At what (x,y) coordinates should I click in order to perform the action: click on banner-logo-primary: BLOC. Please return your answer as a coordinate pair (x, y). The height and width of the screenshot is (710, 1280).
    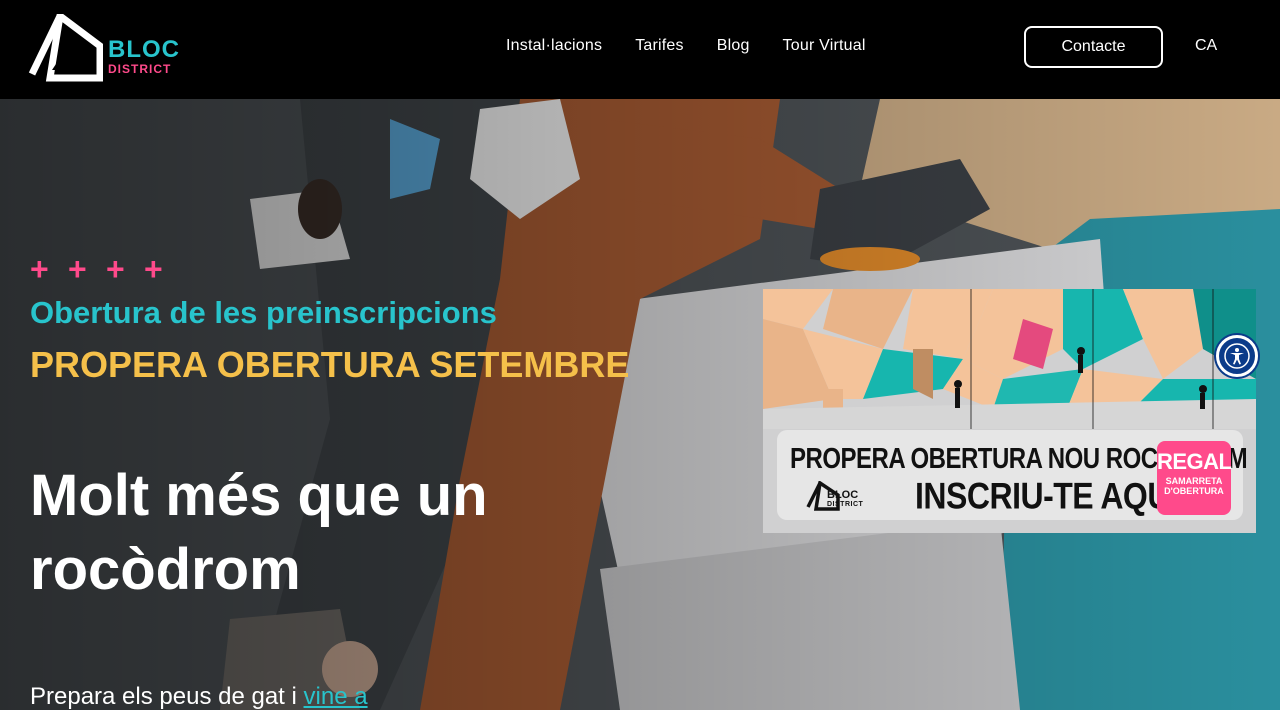
    Looking at the image, I should click on (843, 495).